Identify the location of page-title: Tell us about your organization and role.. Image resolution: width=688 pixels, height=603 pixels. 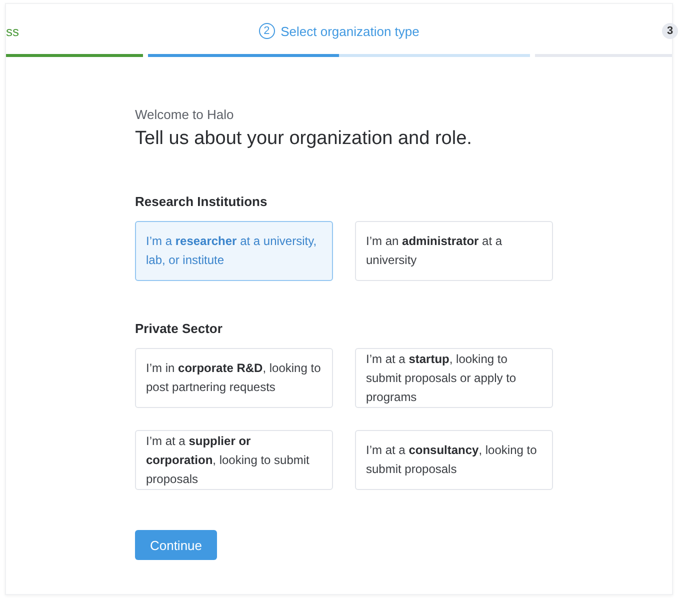
(304, 139).